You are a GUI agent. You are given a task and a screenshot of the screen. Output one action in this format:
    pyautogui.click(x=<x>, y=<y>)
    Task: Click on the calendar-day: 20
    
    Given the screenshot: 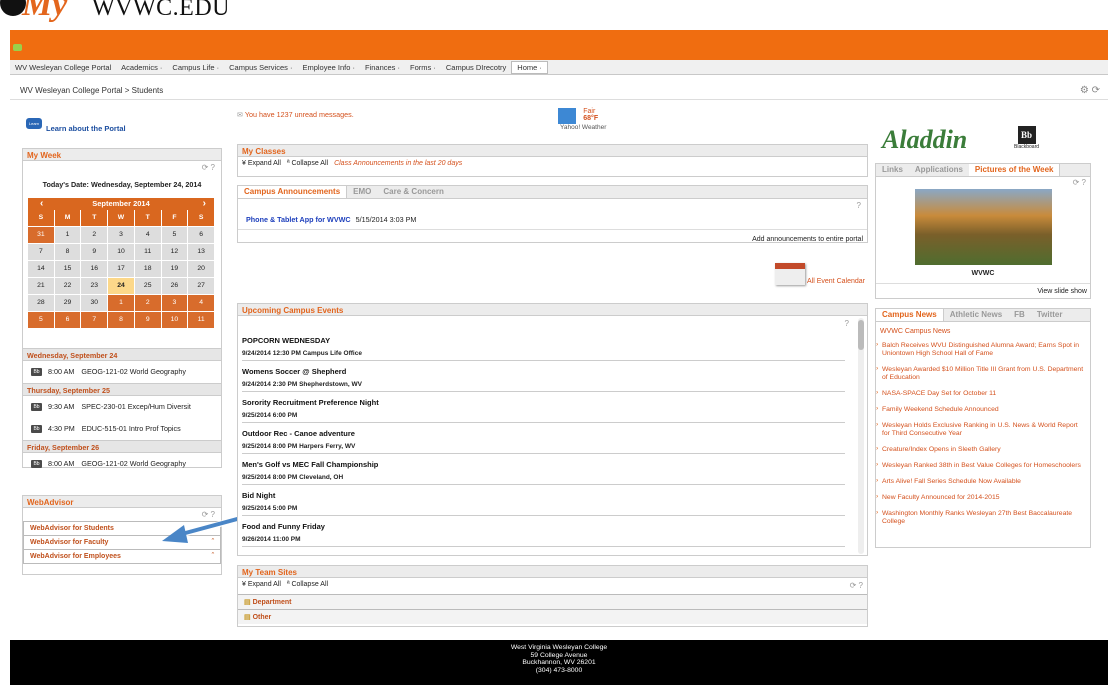 What is the action you would take?
    pyautogui.click(x=201, y=269)
    